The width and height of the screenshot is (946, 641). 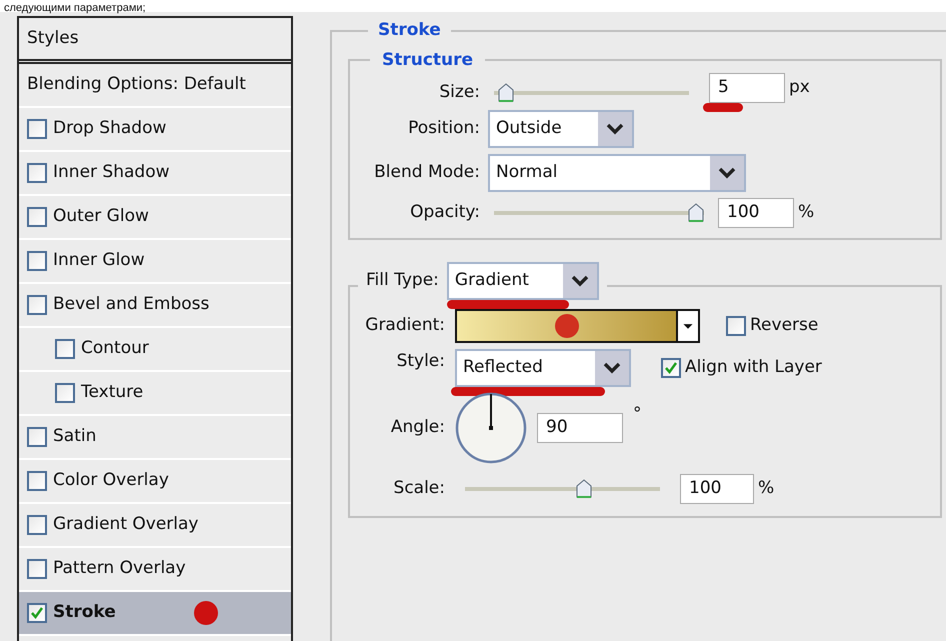 What do you see at coordinates (75, 8) in the screenshot?
I see `caption-text: следующими параметрами;` at bounding box center [75, 8].